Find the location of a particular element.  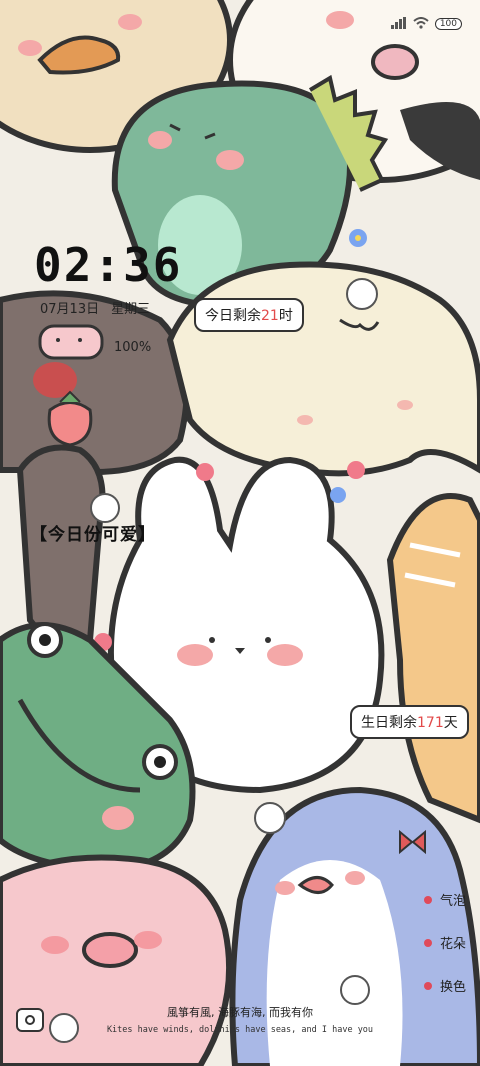

menu-item-label: 换色 is located at coordinates (452, 987).